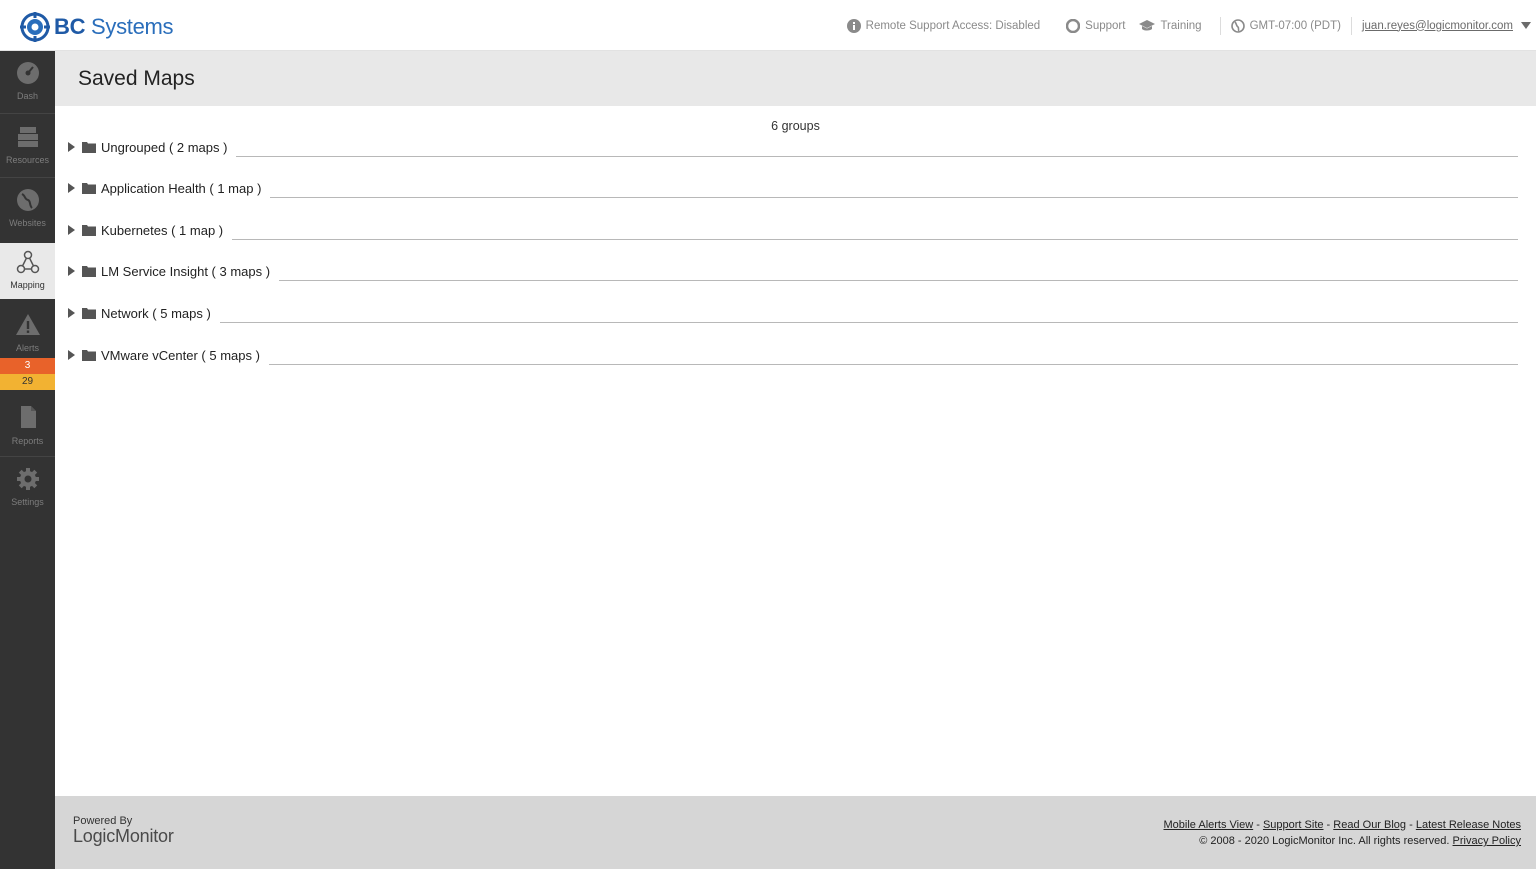 The image size is (1536, 869). What do you see at coordinates (156, 313) in the screenshot?
I see `group-name: Network ( 5 maps )` at bounding box center [156, 313].